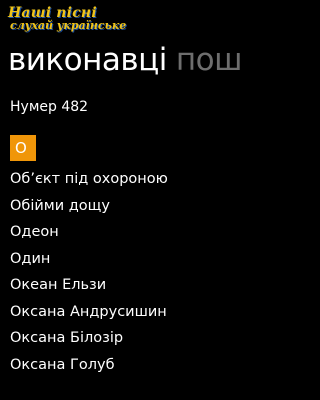 This screenshot has width=320, height=400. Describe the element at coordinates (209, 60) in the screenshot. I see `pivot-item-search: пош` at that location.